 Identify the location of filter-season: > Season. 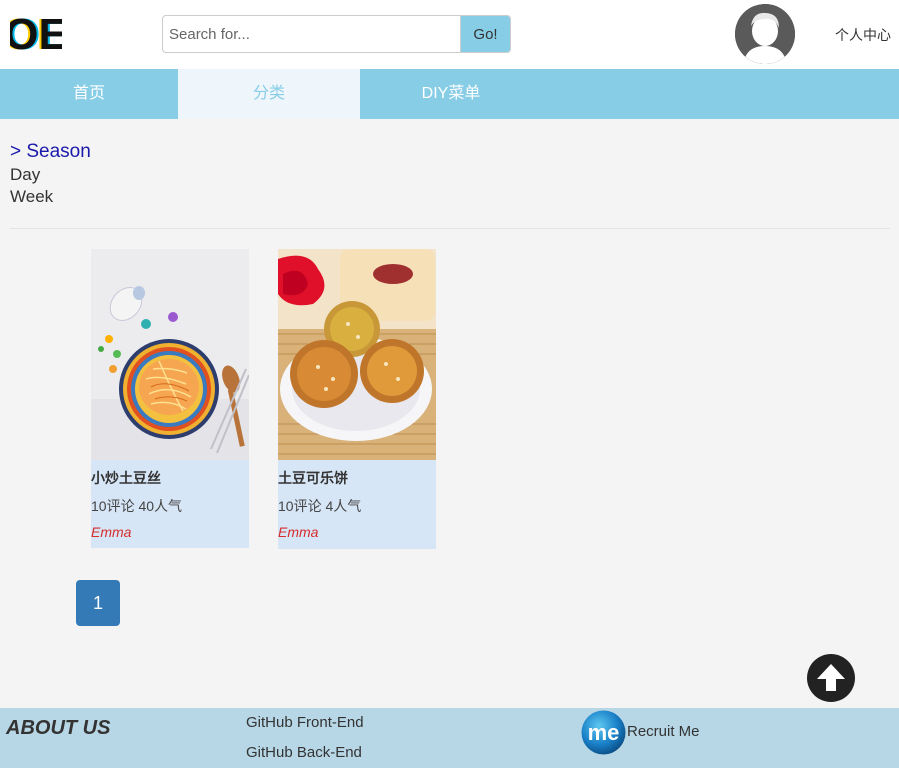
(50, 152).